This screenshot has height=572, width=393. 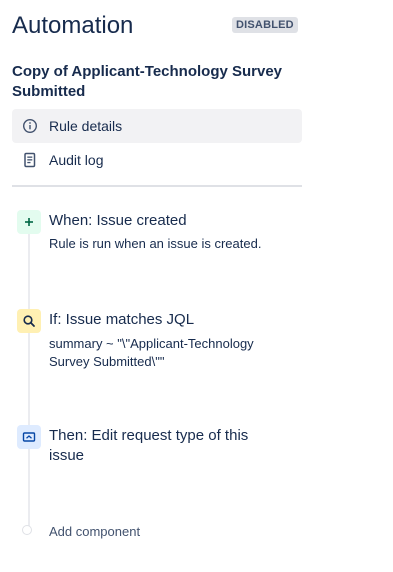 I want to click on timeline-line, so click(x=29, y=374).